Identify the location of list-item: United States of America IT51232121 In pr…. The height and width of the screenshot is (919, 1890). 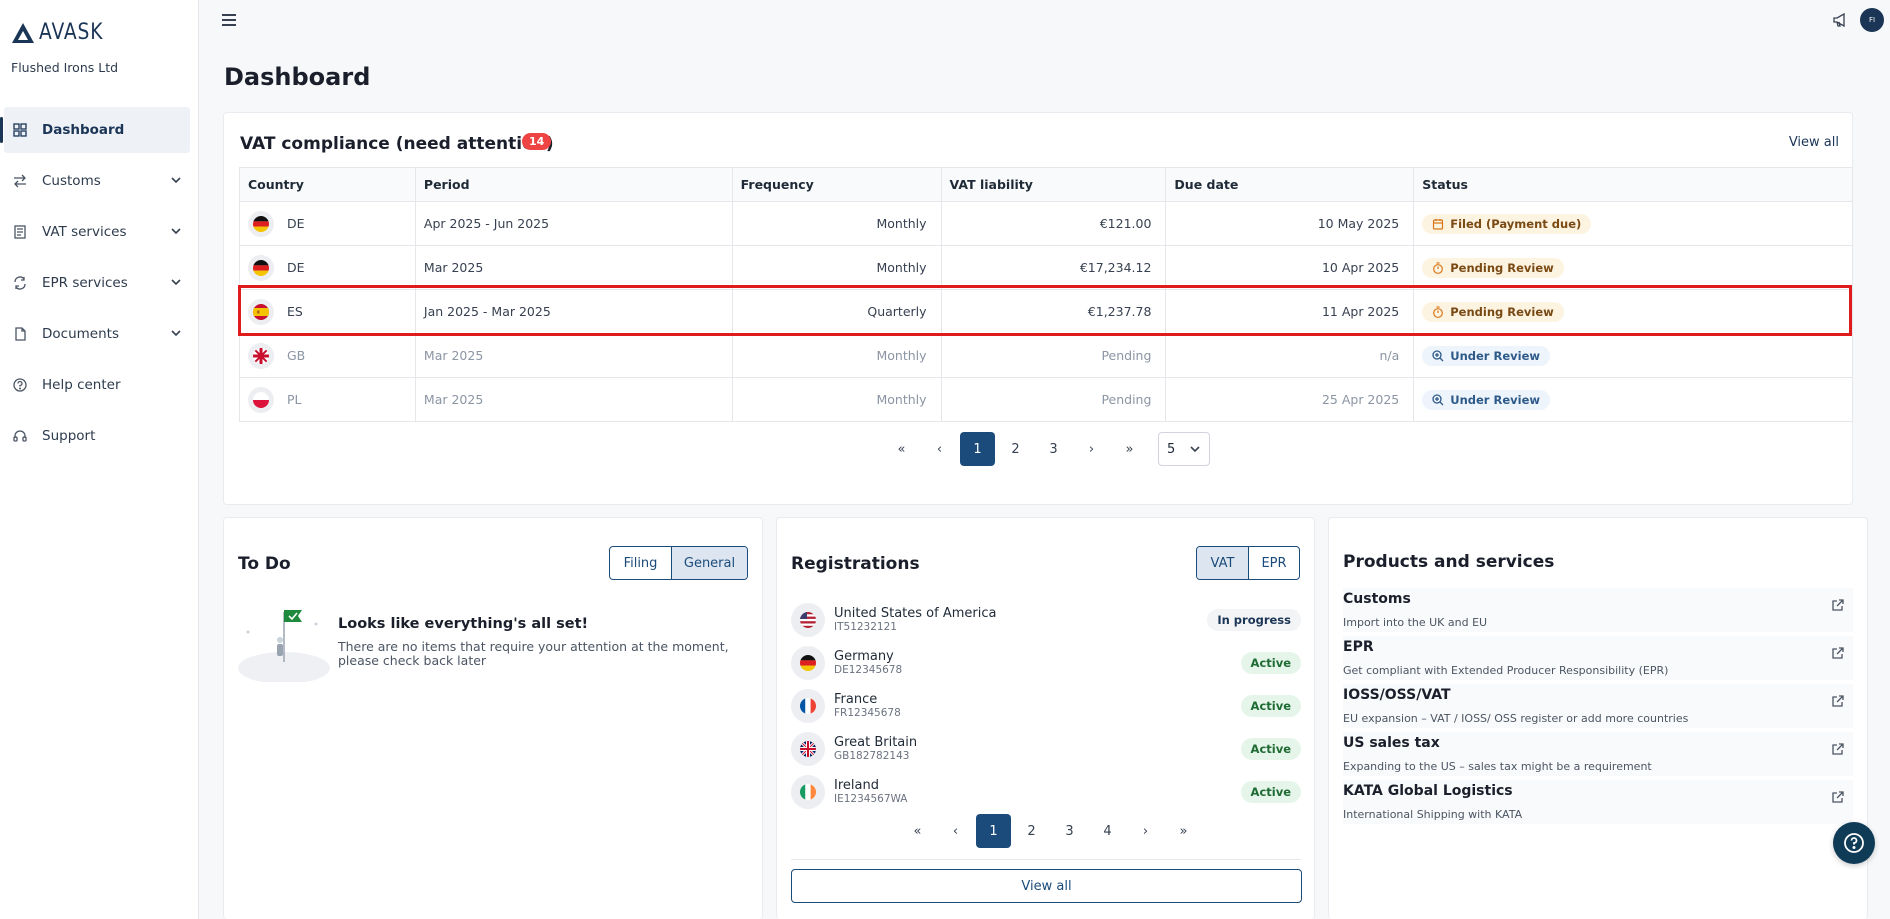
(1046, 619).